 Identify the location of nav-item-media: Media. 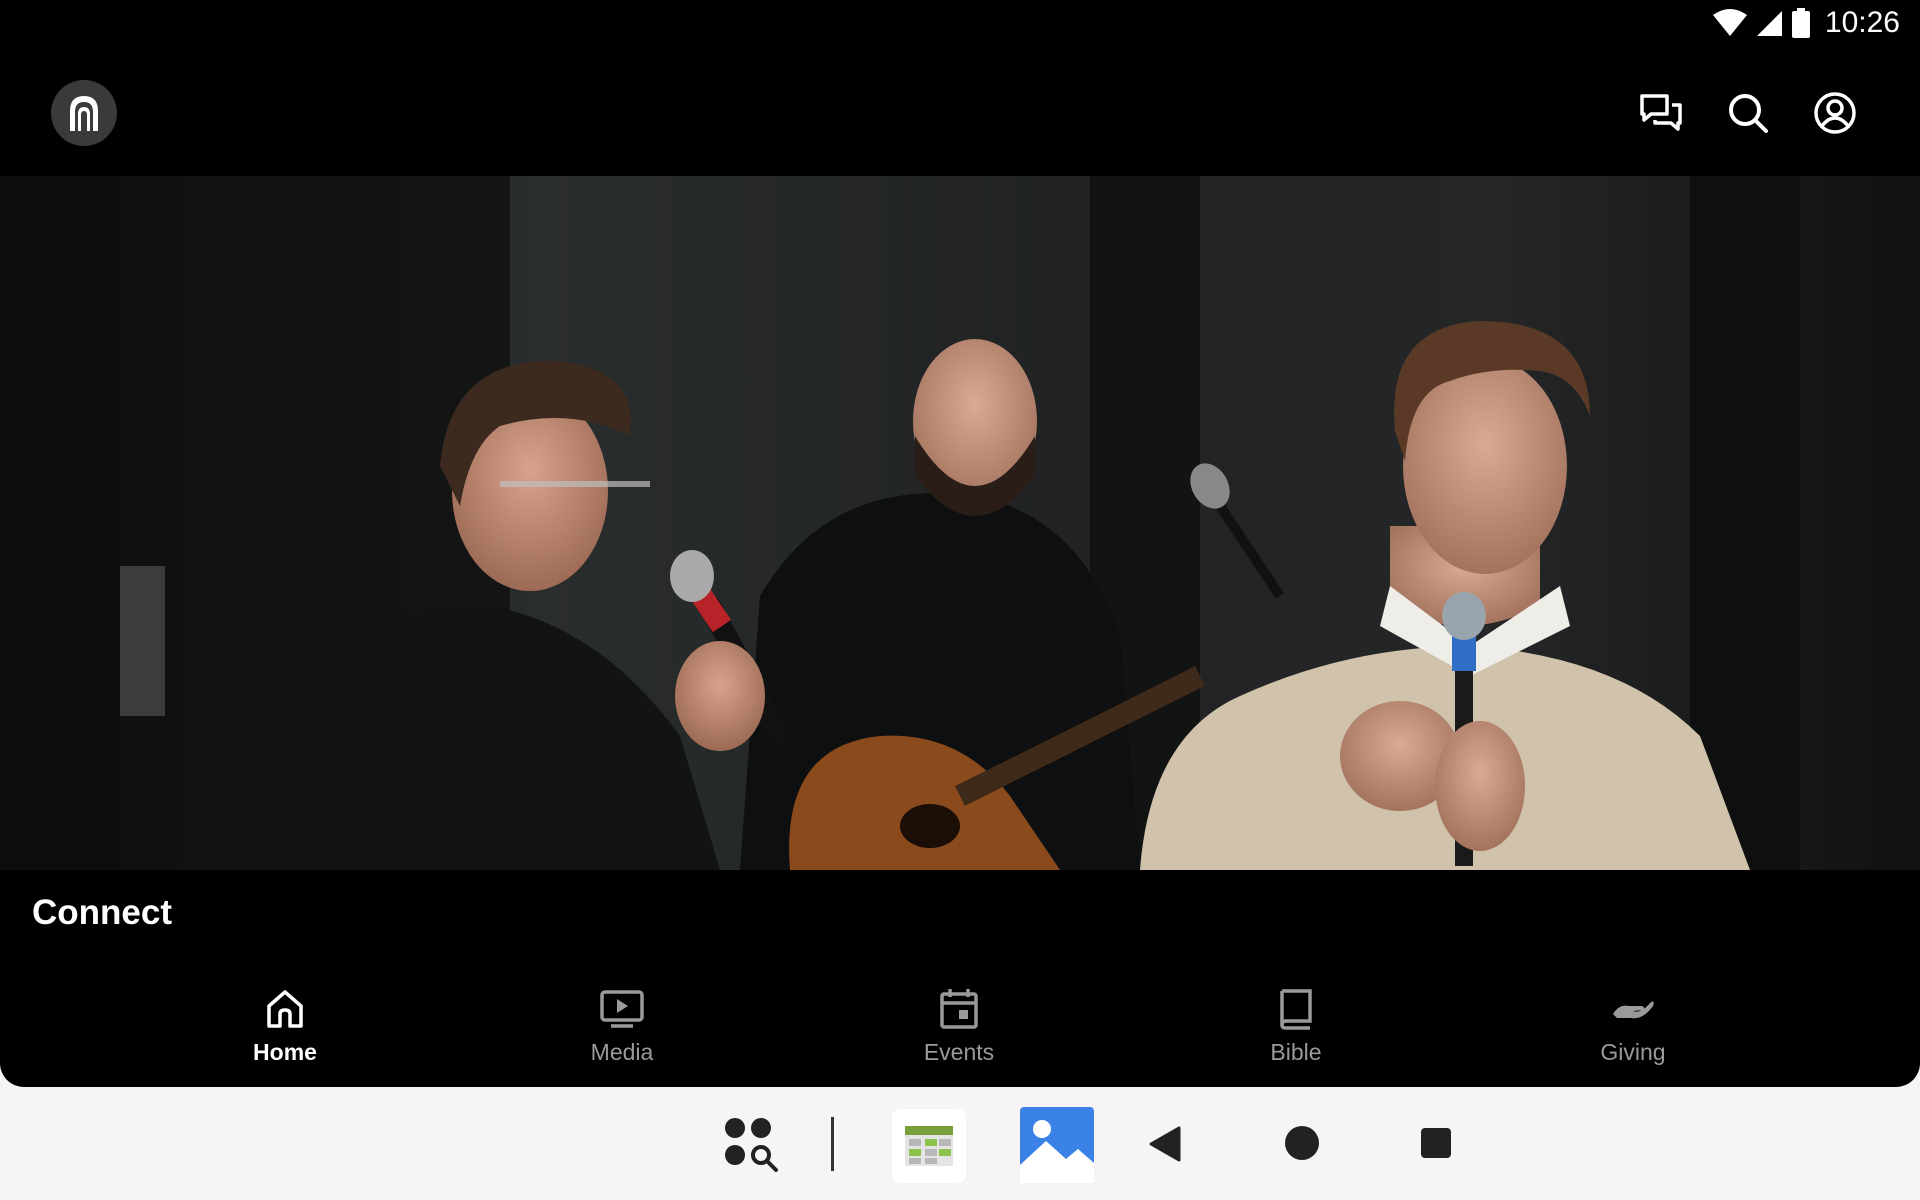
(622, 1030).